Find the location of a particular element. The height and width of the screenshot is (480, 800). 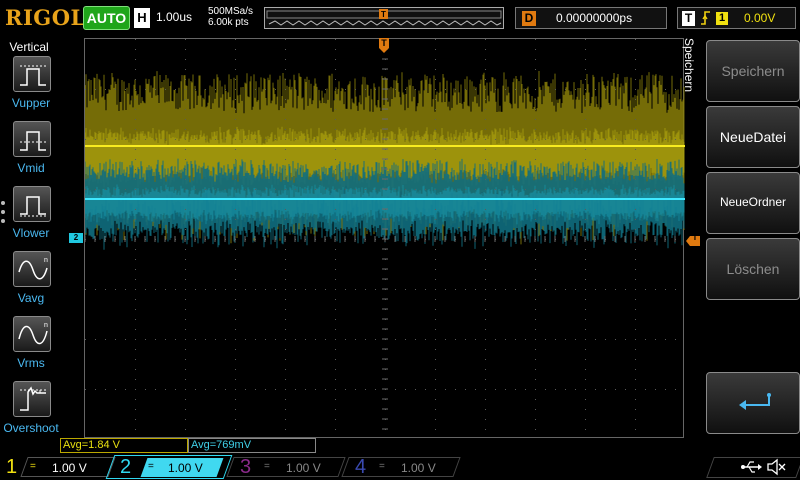

measure-label: Vmid is located at coordinates (31, 168).